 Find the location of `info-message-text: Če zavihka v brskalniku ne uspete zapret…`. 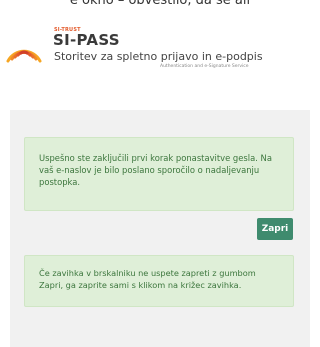

info-message-text: Če zavihka v brskalniku ne uspete zapret… is located at coordinates (147, 279).